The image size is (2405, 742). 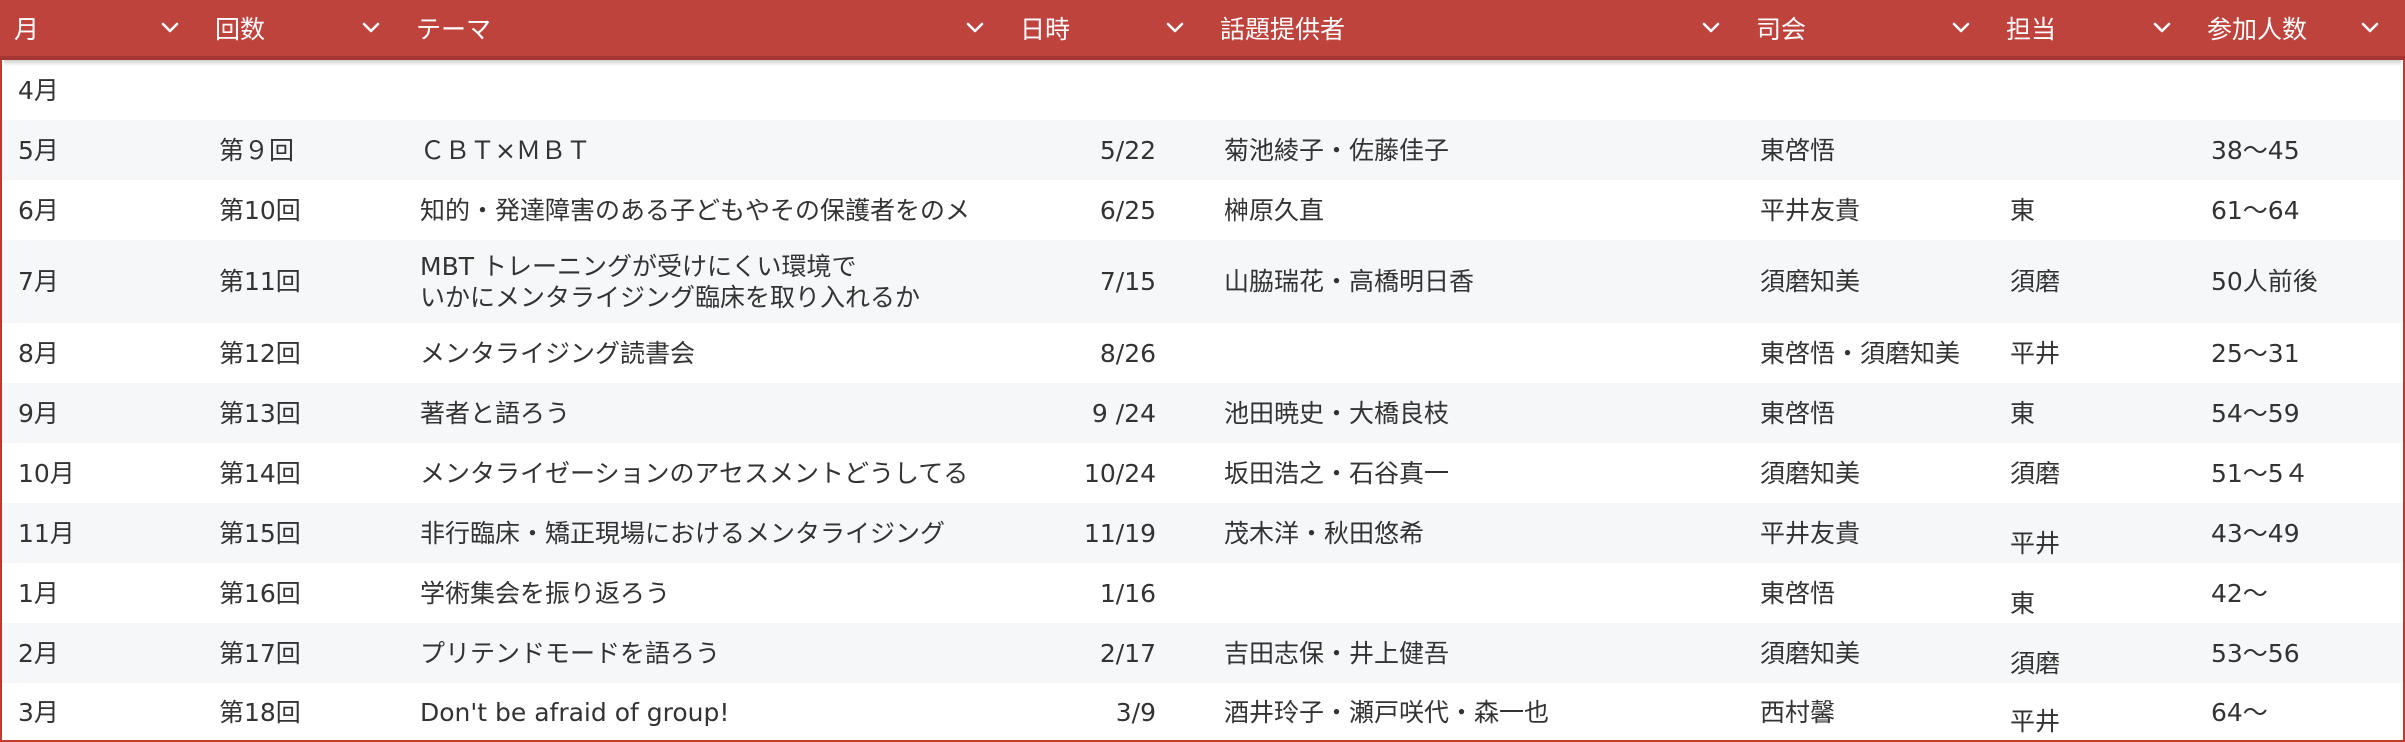 What do you see at coordinates (1869, 712) in the screenshot?
I see `cell-chair: 西村馨` at bounding box center [1869, 712].